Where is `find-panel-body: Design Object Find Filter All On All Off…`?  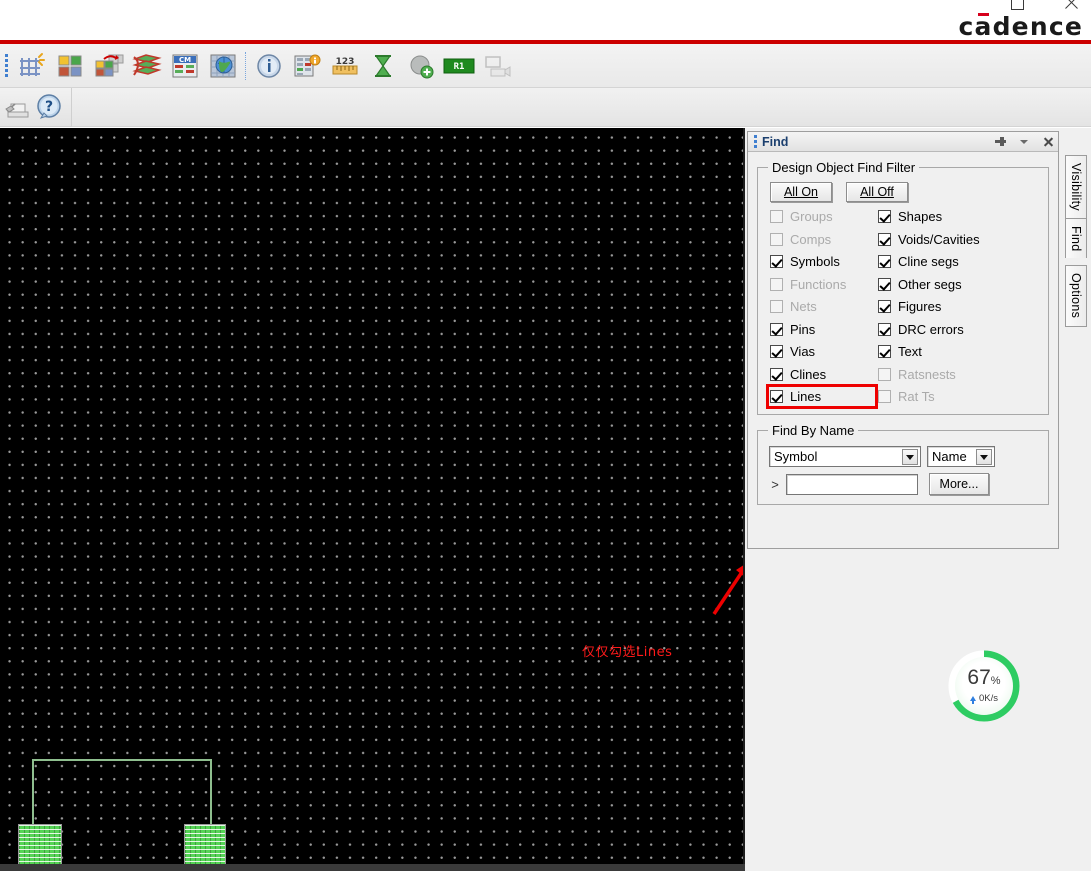
find-panel-body: Design Object Find Filter All On All Off… is located at coordinates (903, 328).